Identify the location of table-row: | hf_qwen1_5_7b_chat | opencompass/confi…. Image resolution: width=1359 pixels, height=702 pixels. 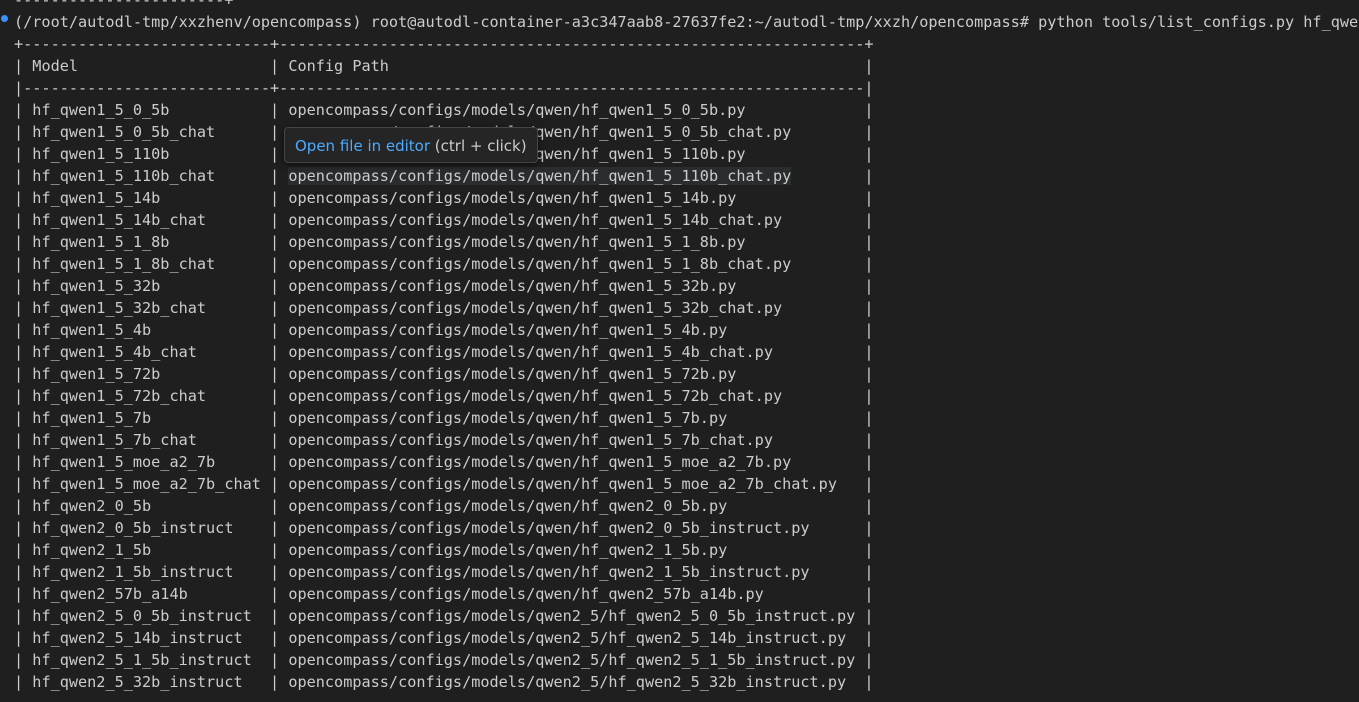
(444, 440).